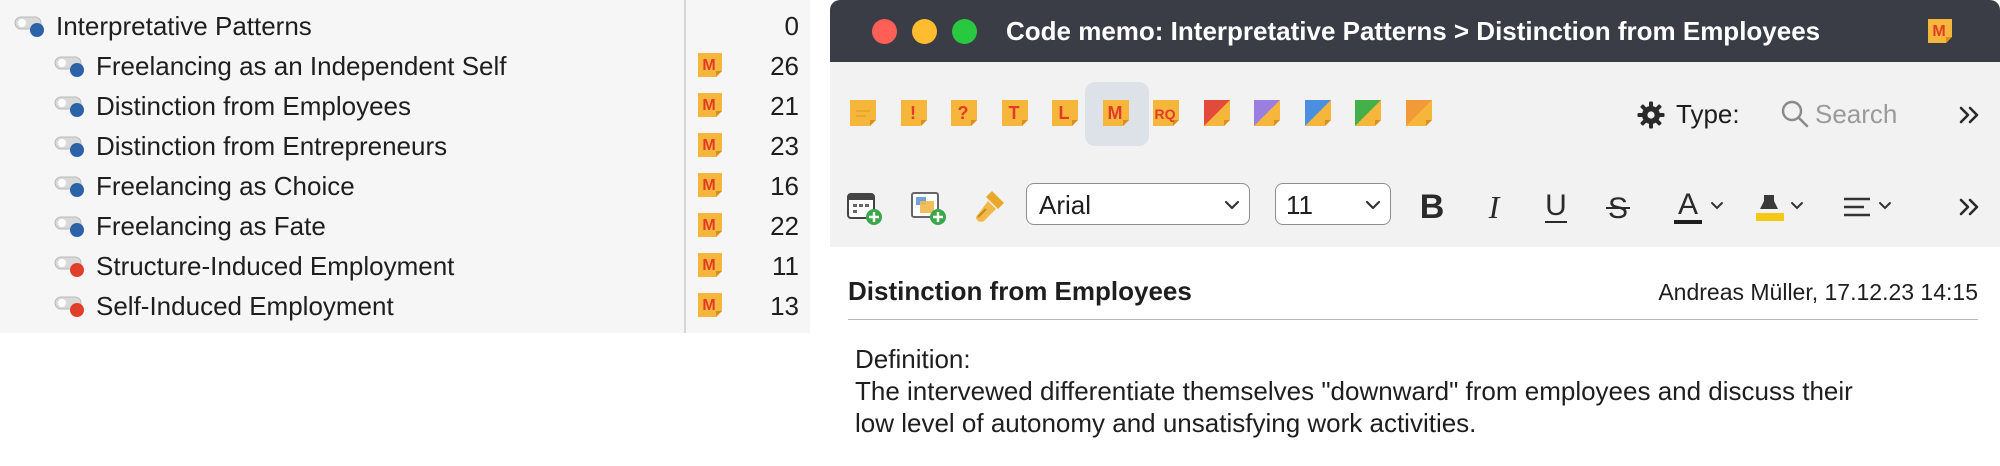 Image resolution: width=2000 pixels, height=466 pixels. I want to click on code-label: Self-Induced Employment, so click(245, 306).